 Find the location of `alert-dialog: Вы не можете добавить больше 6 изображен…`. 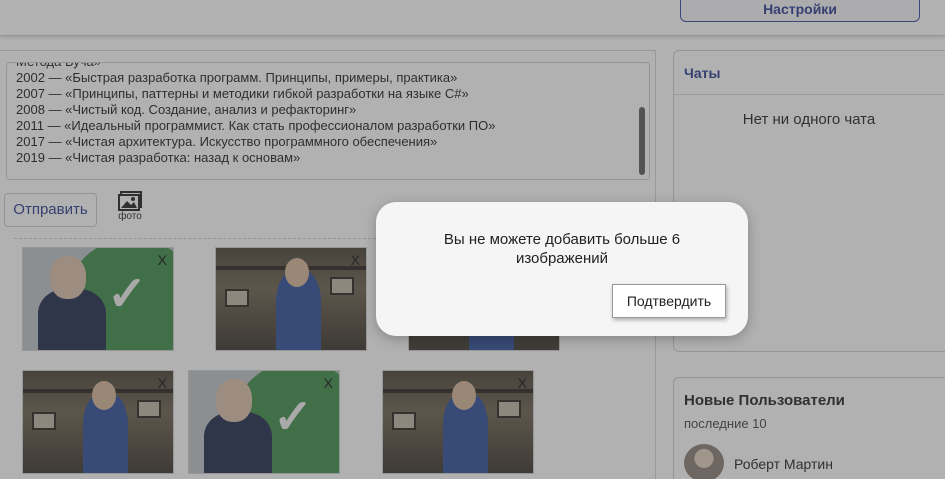

alert-dialog: Вы не можете добавить больше 6 изображен… is located at coordinates (562, 269).